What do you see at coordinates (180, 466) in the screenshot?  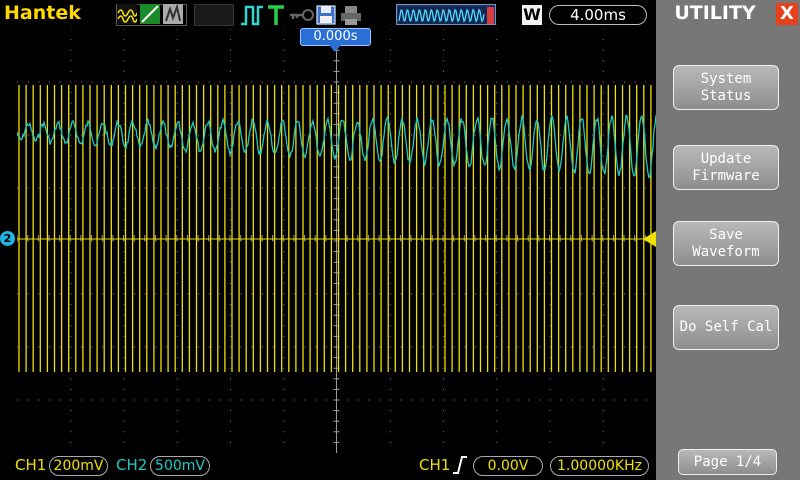 I see `ch2-scale: 500mV` at bounding box center [180, 466].